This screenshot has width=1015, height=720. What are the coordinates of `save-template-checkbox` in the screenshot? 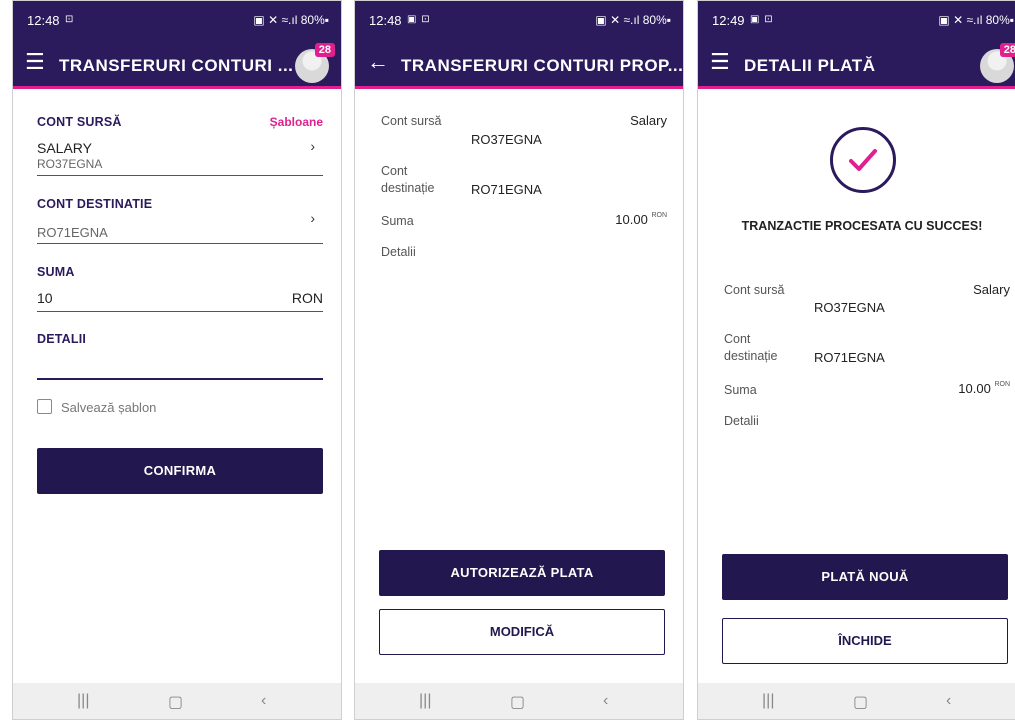 It's located at (44, 406).